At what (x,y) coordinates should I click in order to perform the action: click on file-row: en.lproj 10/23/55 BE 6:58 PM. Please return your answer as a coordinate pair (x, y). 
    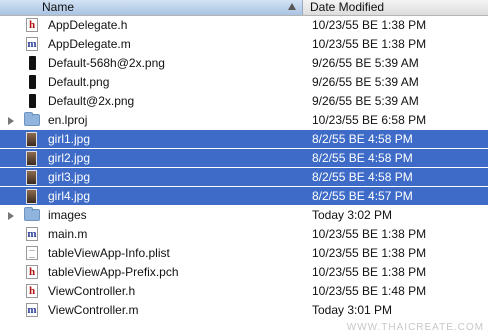
    Looking at the image, I should click on (244, 120).